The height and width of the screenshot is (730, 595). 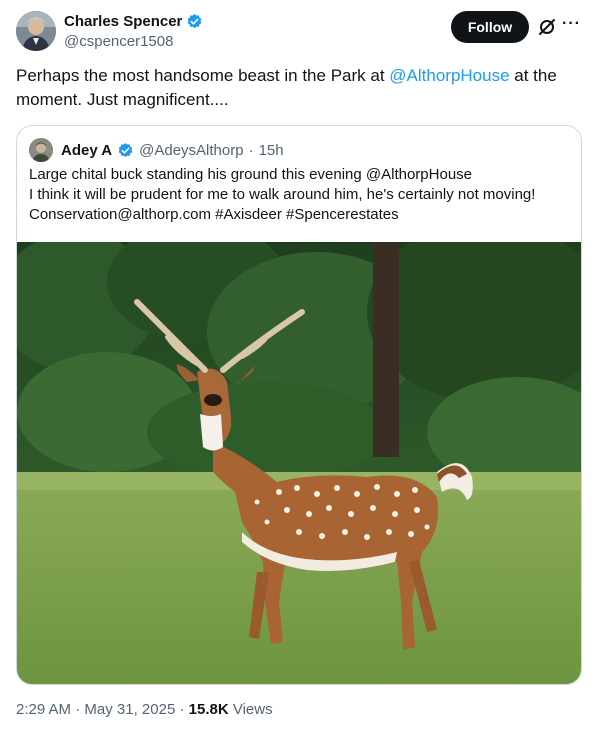 I want to click on more-options-icon: ···, so click(x=572, y=25).